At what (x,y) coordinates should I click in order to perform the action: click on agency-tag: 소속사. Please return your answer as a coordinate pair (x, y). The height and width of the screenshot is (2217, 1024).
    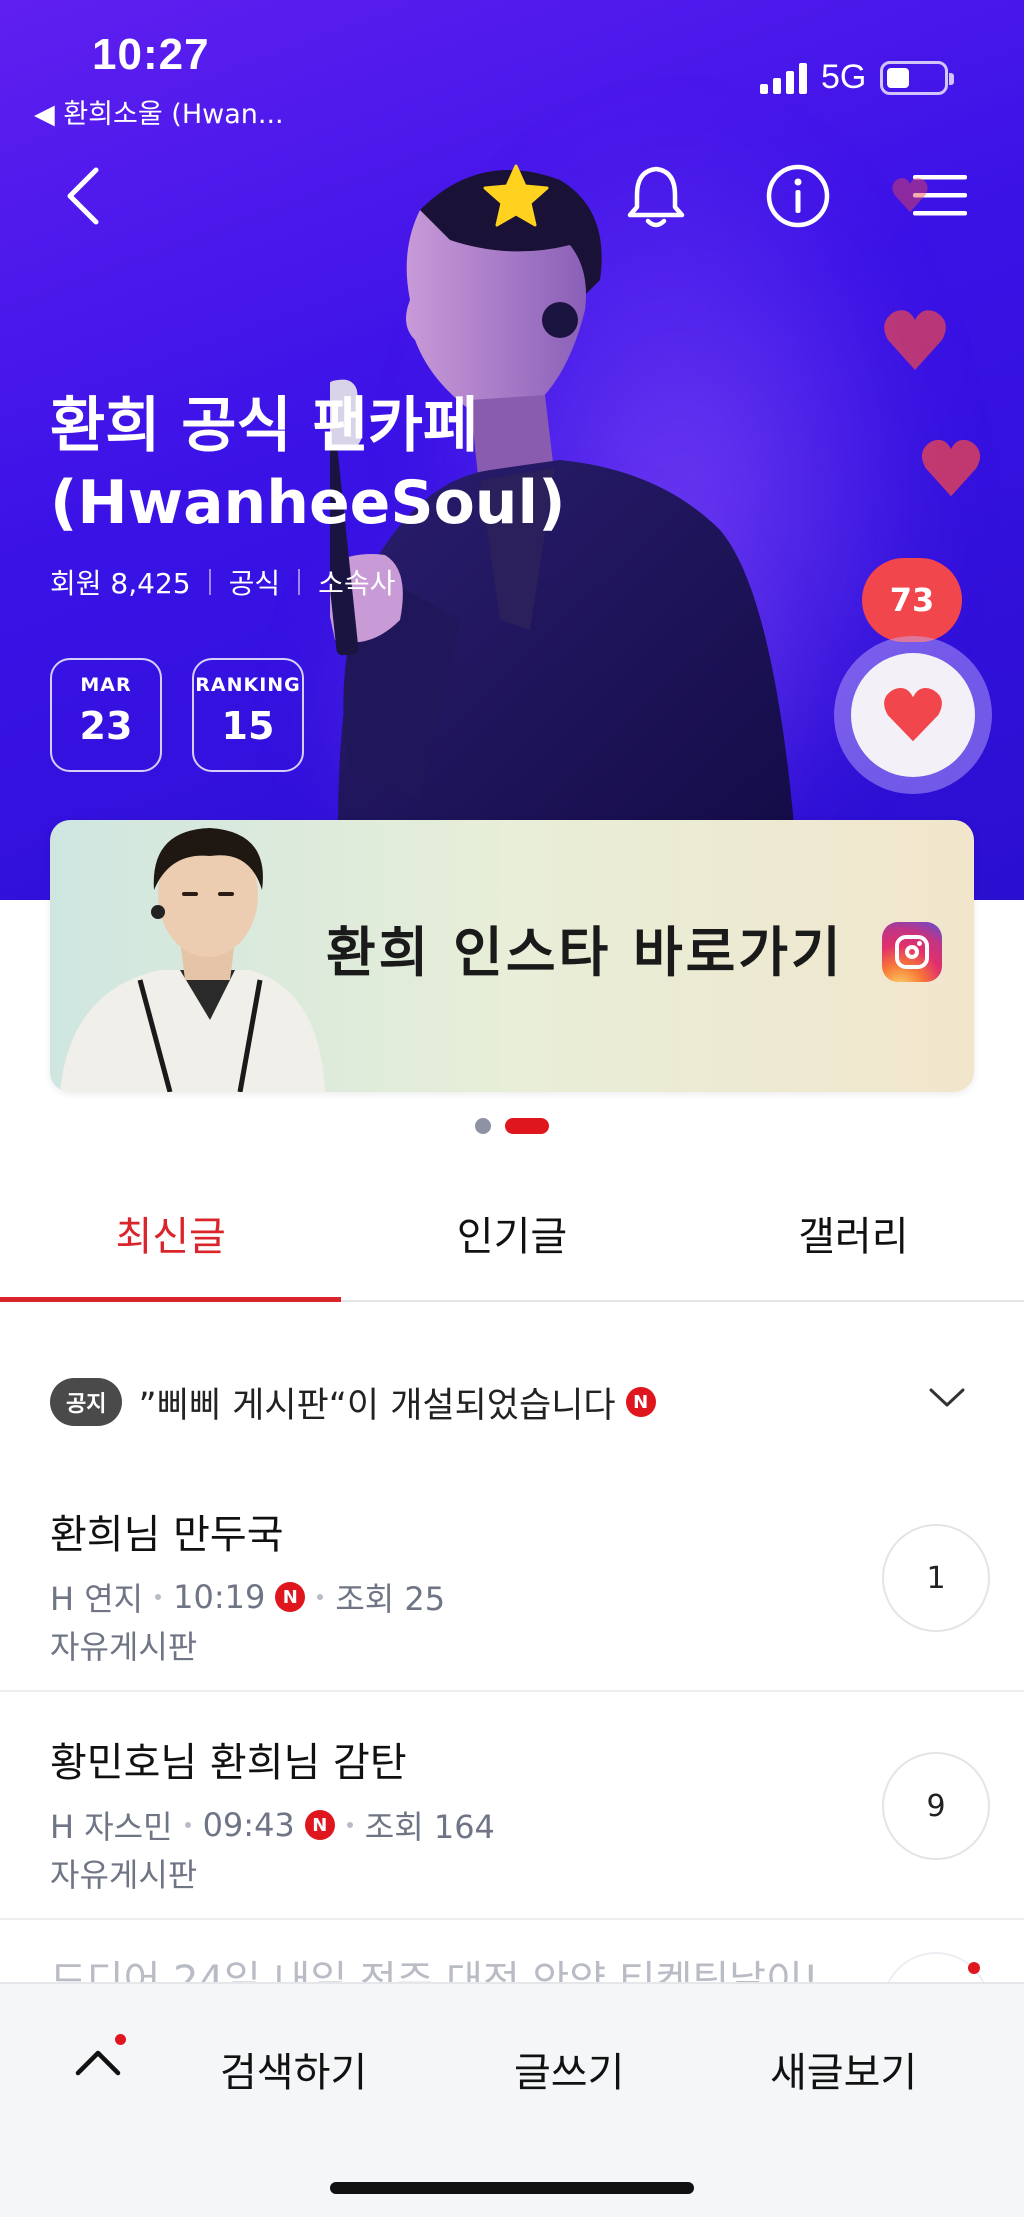
    Looking at the image, I should click on (357, 583).